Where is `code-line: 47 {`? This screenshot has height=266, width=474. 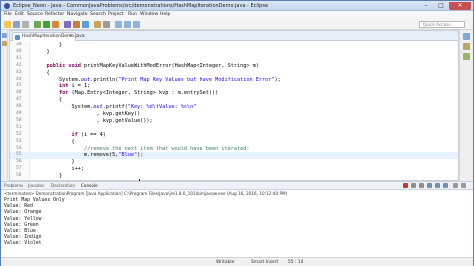
code-line: 47 { is located at coordinates (234, 100).